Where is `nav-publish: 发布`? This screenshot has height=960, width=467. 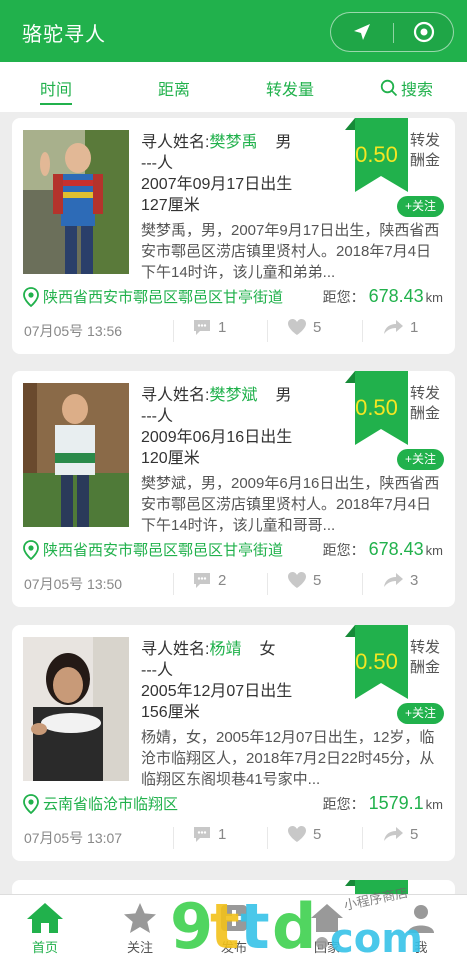
nav-publish: 发布 is located at coordinates (234, 927).